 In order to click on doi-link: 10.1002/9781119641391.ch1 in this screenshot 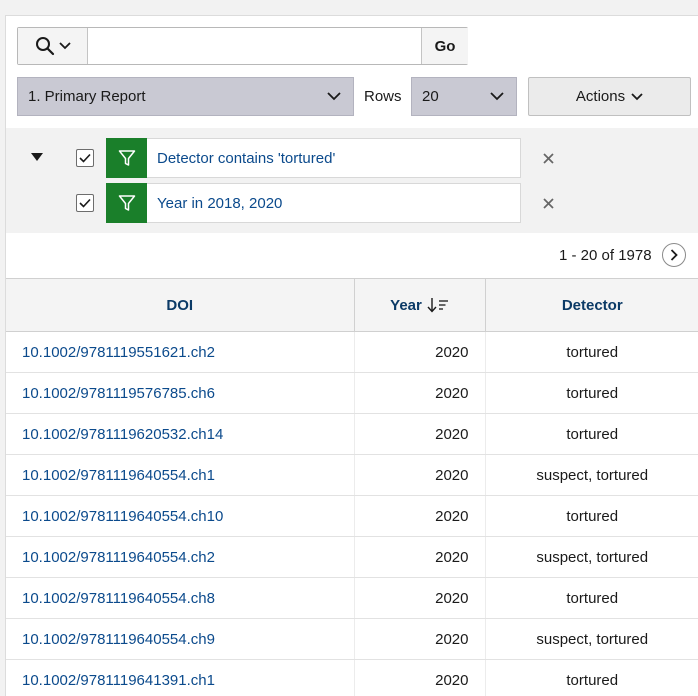, I will do `click(180, 678)`.